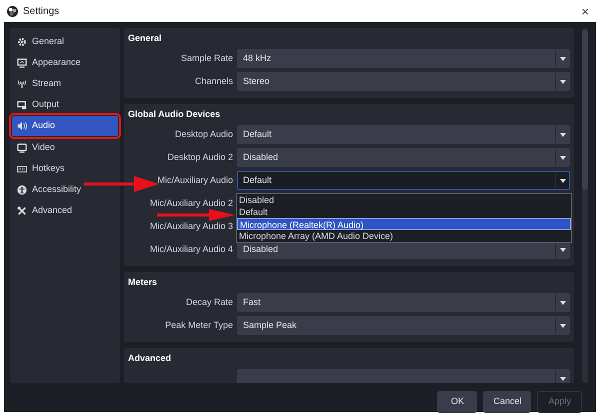 The height and width of the screenshot is (418, 600). Describe the element at coordinates (33, 147) in the screenshot. I see `sidebar-item: Video` at that location.